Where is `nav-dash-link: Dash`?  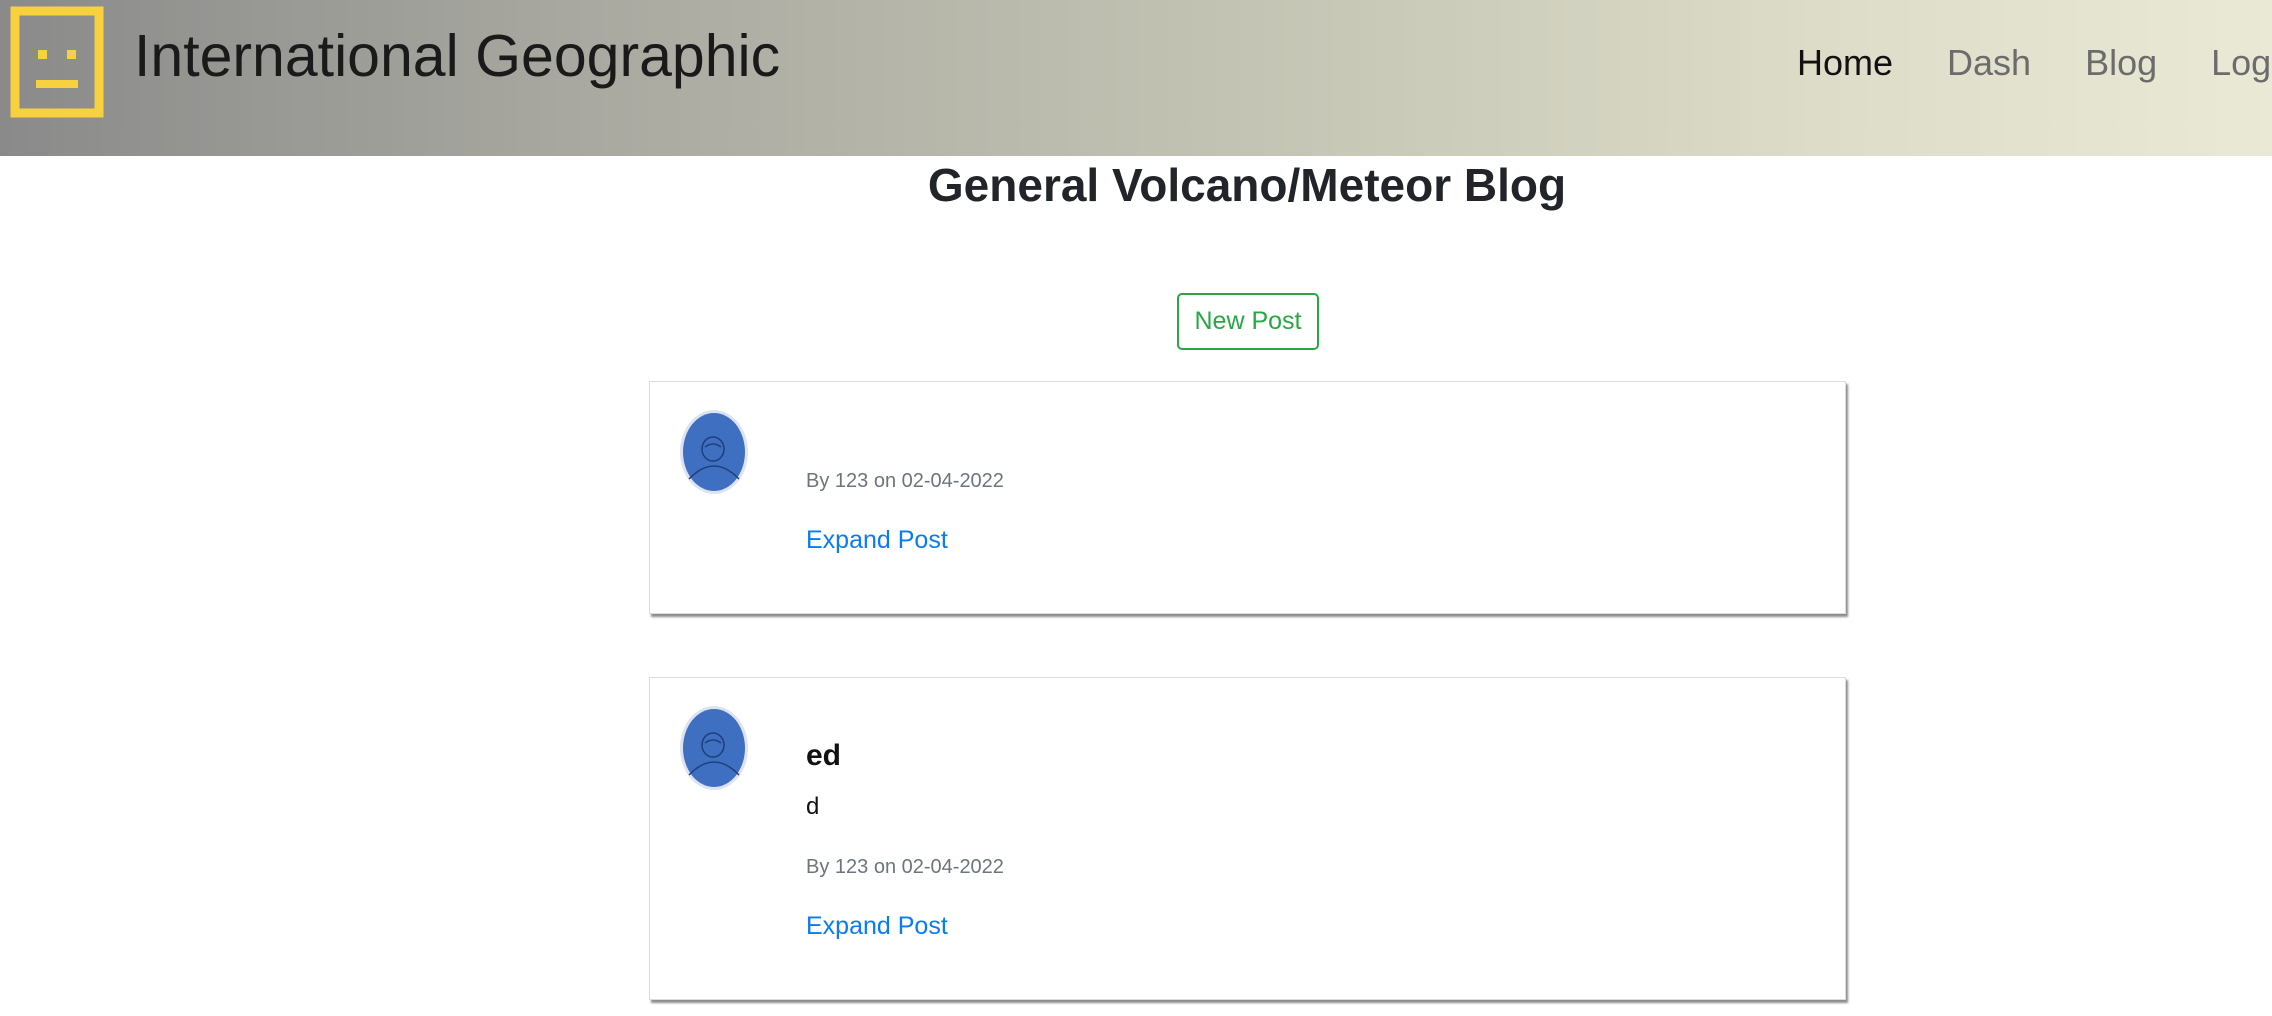
nav-dash-link: Dash is located at coordinates (1989, 63).